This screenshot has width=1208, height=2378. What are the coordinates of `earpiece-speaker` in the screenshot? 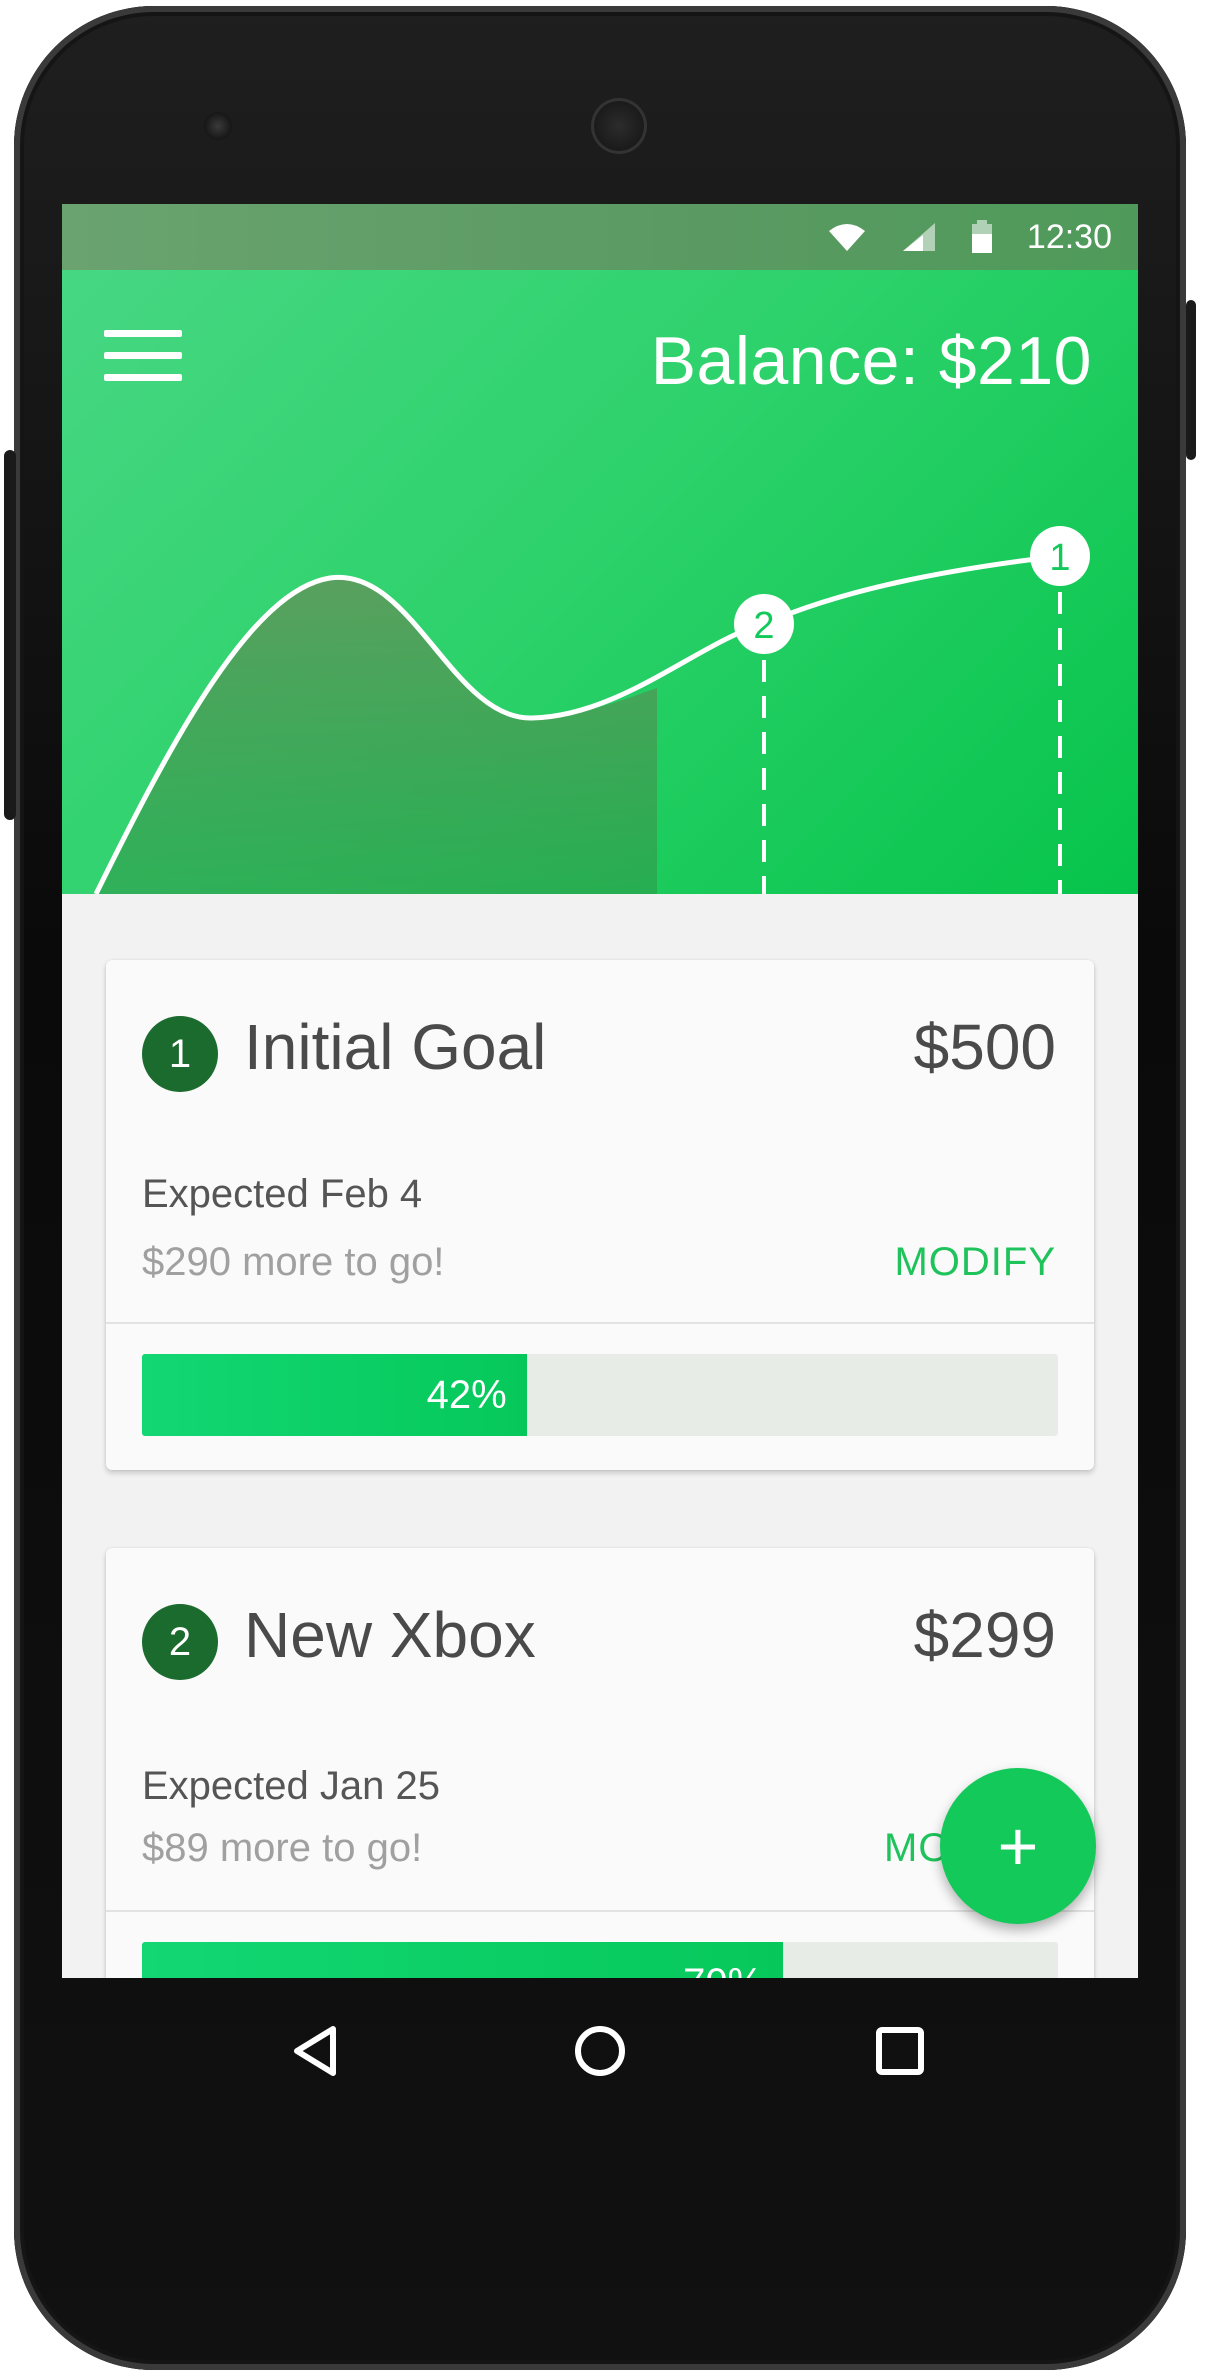 It's located at (619, 126).